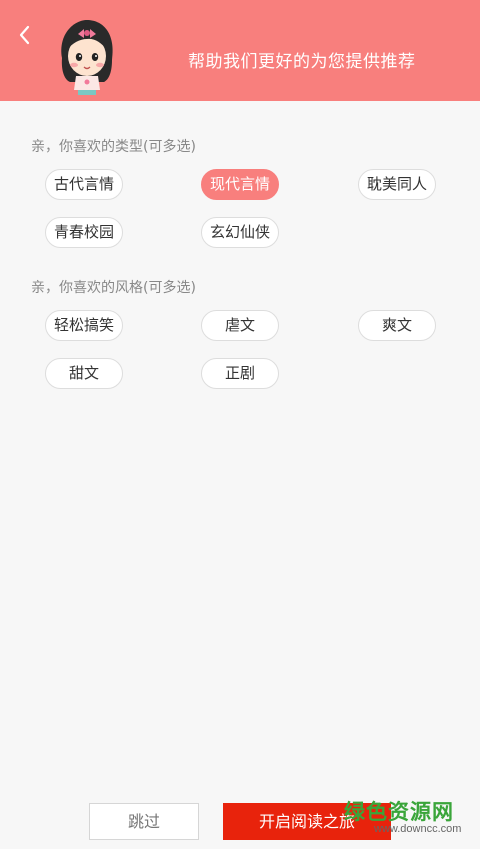 This screenshot has height=849, width=480. Describe the element at coordinates (113, 288) in the screenshot. I see `style-section-title: 亲，你喜欢的风格(可多选)` at that location.